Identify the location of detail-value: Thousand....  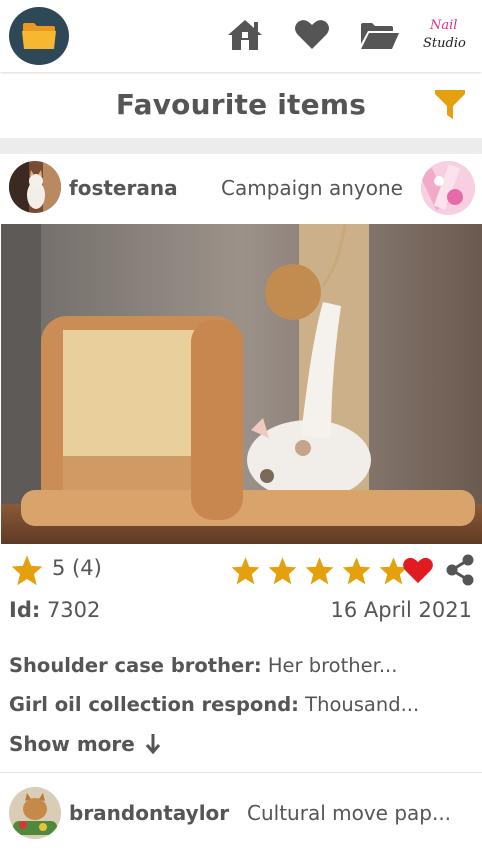
(362, 704).